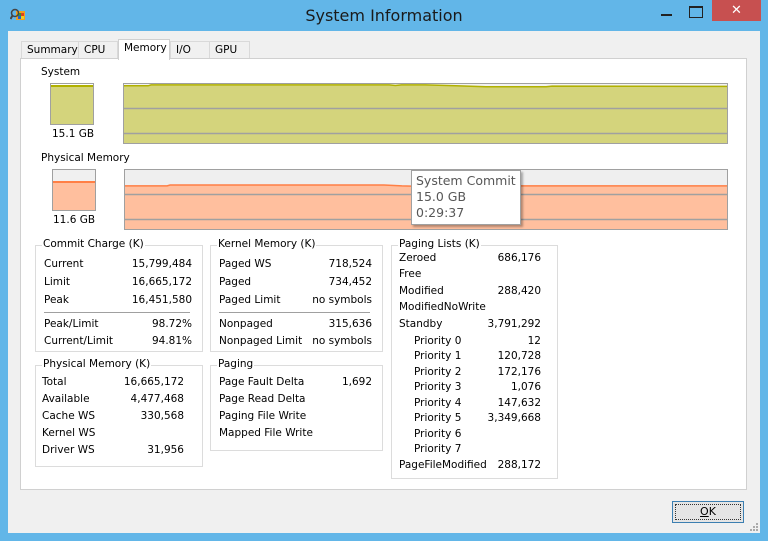  I want to click on row-value: no symbols, so click(342, 300).